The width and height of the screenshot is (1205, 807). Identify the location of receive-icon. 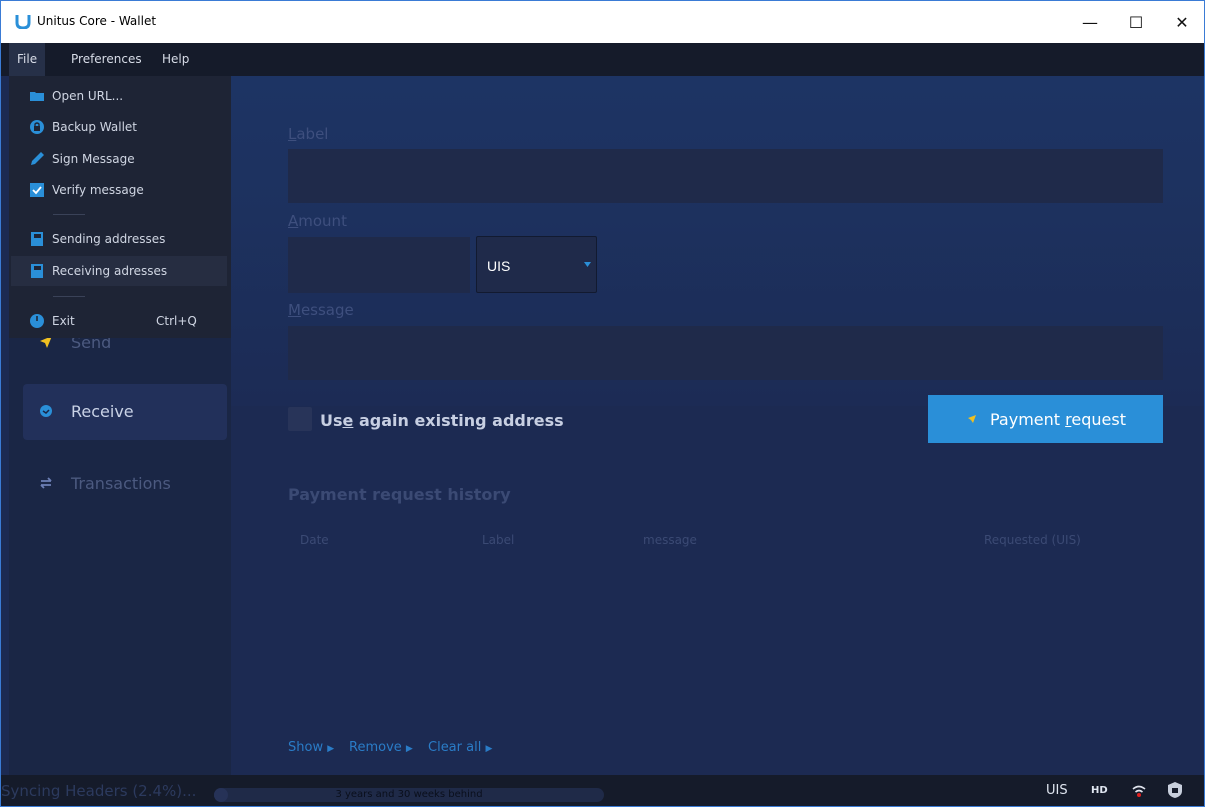
(46, 411).